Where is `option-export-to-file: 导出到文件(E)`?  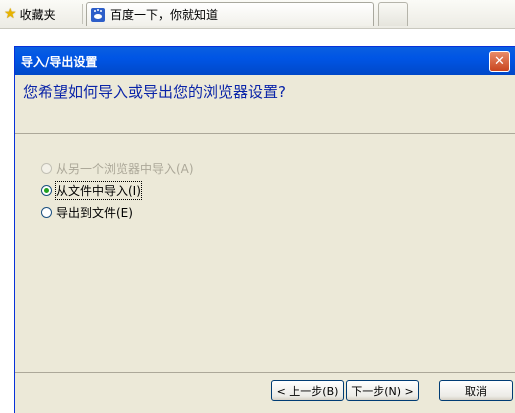
option-export-to-file: 导出到文件(E) is located at coordinates (117, 212).